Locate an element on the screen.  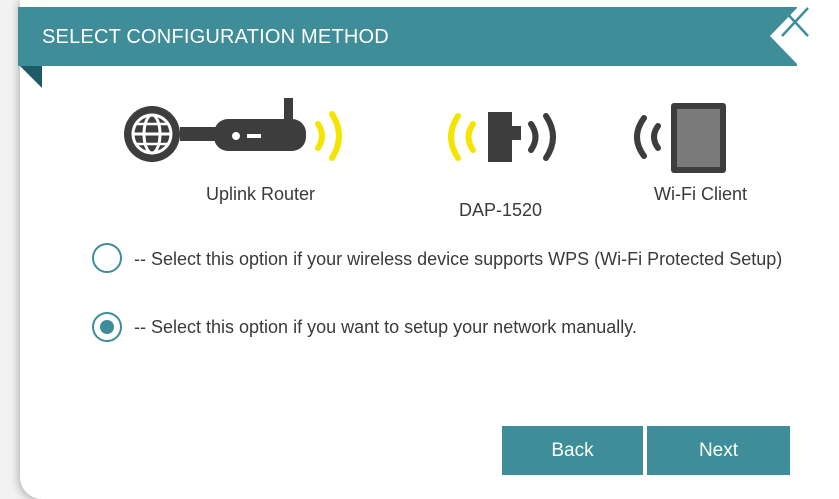
extender-icon is located at coordinates (504, 137).